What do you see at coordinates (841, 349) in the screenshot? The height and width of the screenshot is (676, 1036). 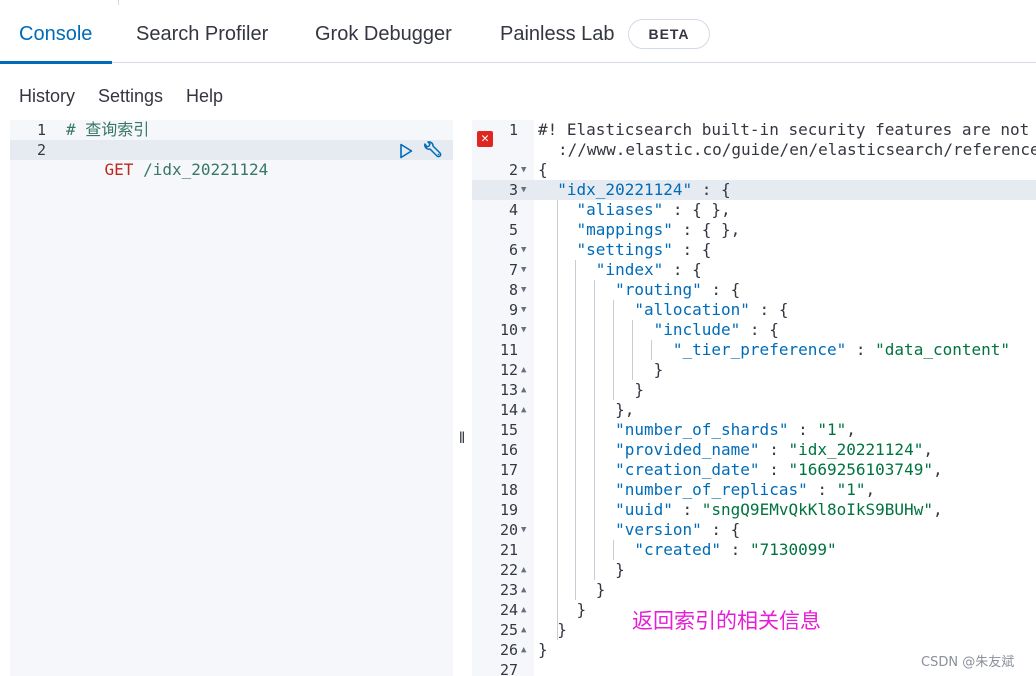 I see `code-line: "_tier_preference" : "data_content"` at bounding box center [841, 349].